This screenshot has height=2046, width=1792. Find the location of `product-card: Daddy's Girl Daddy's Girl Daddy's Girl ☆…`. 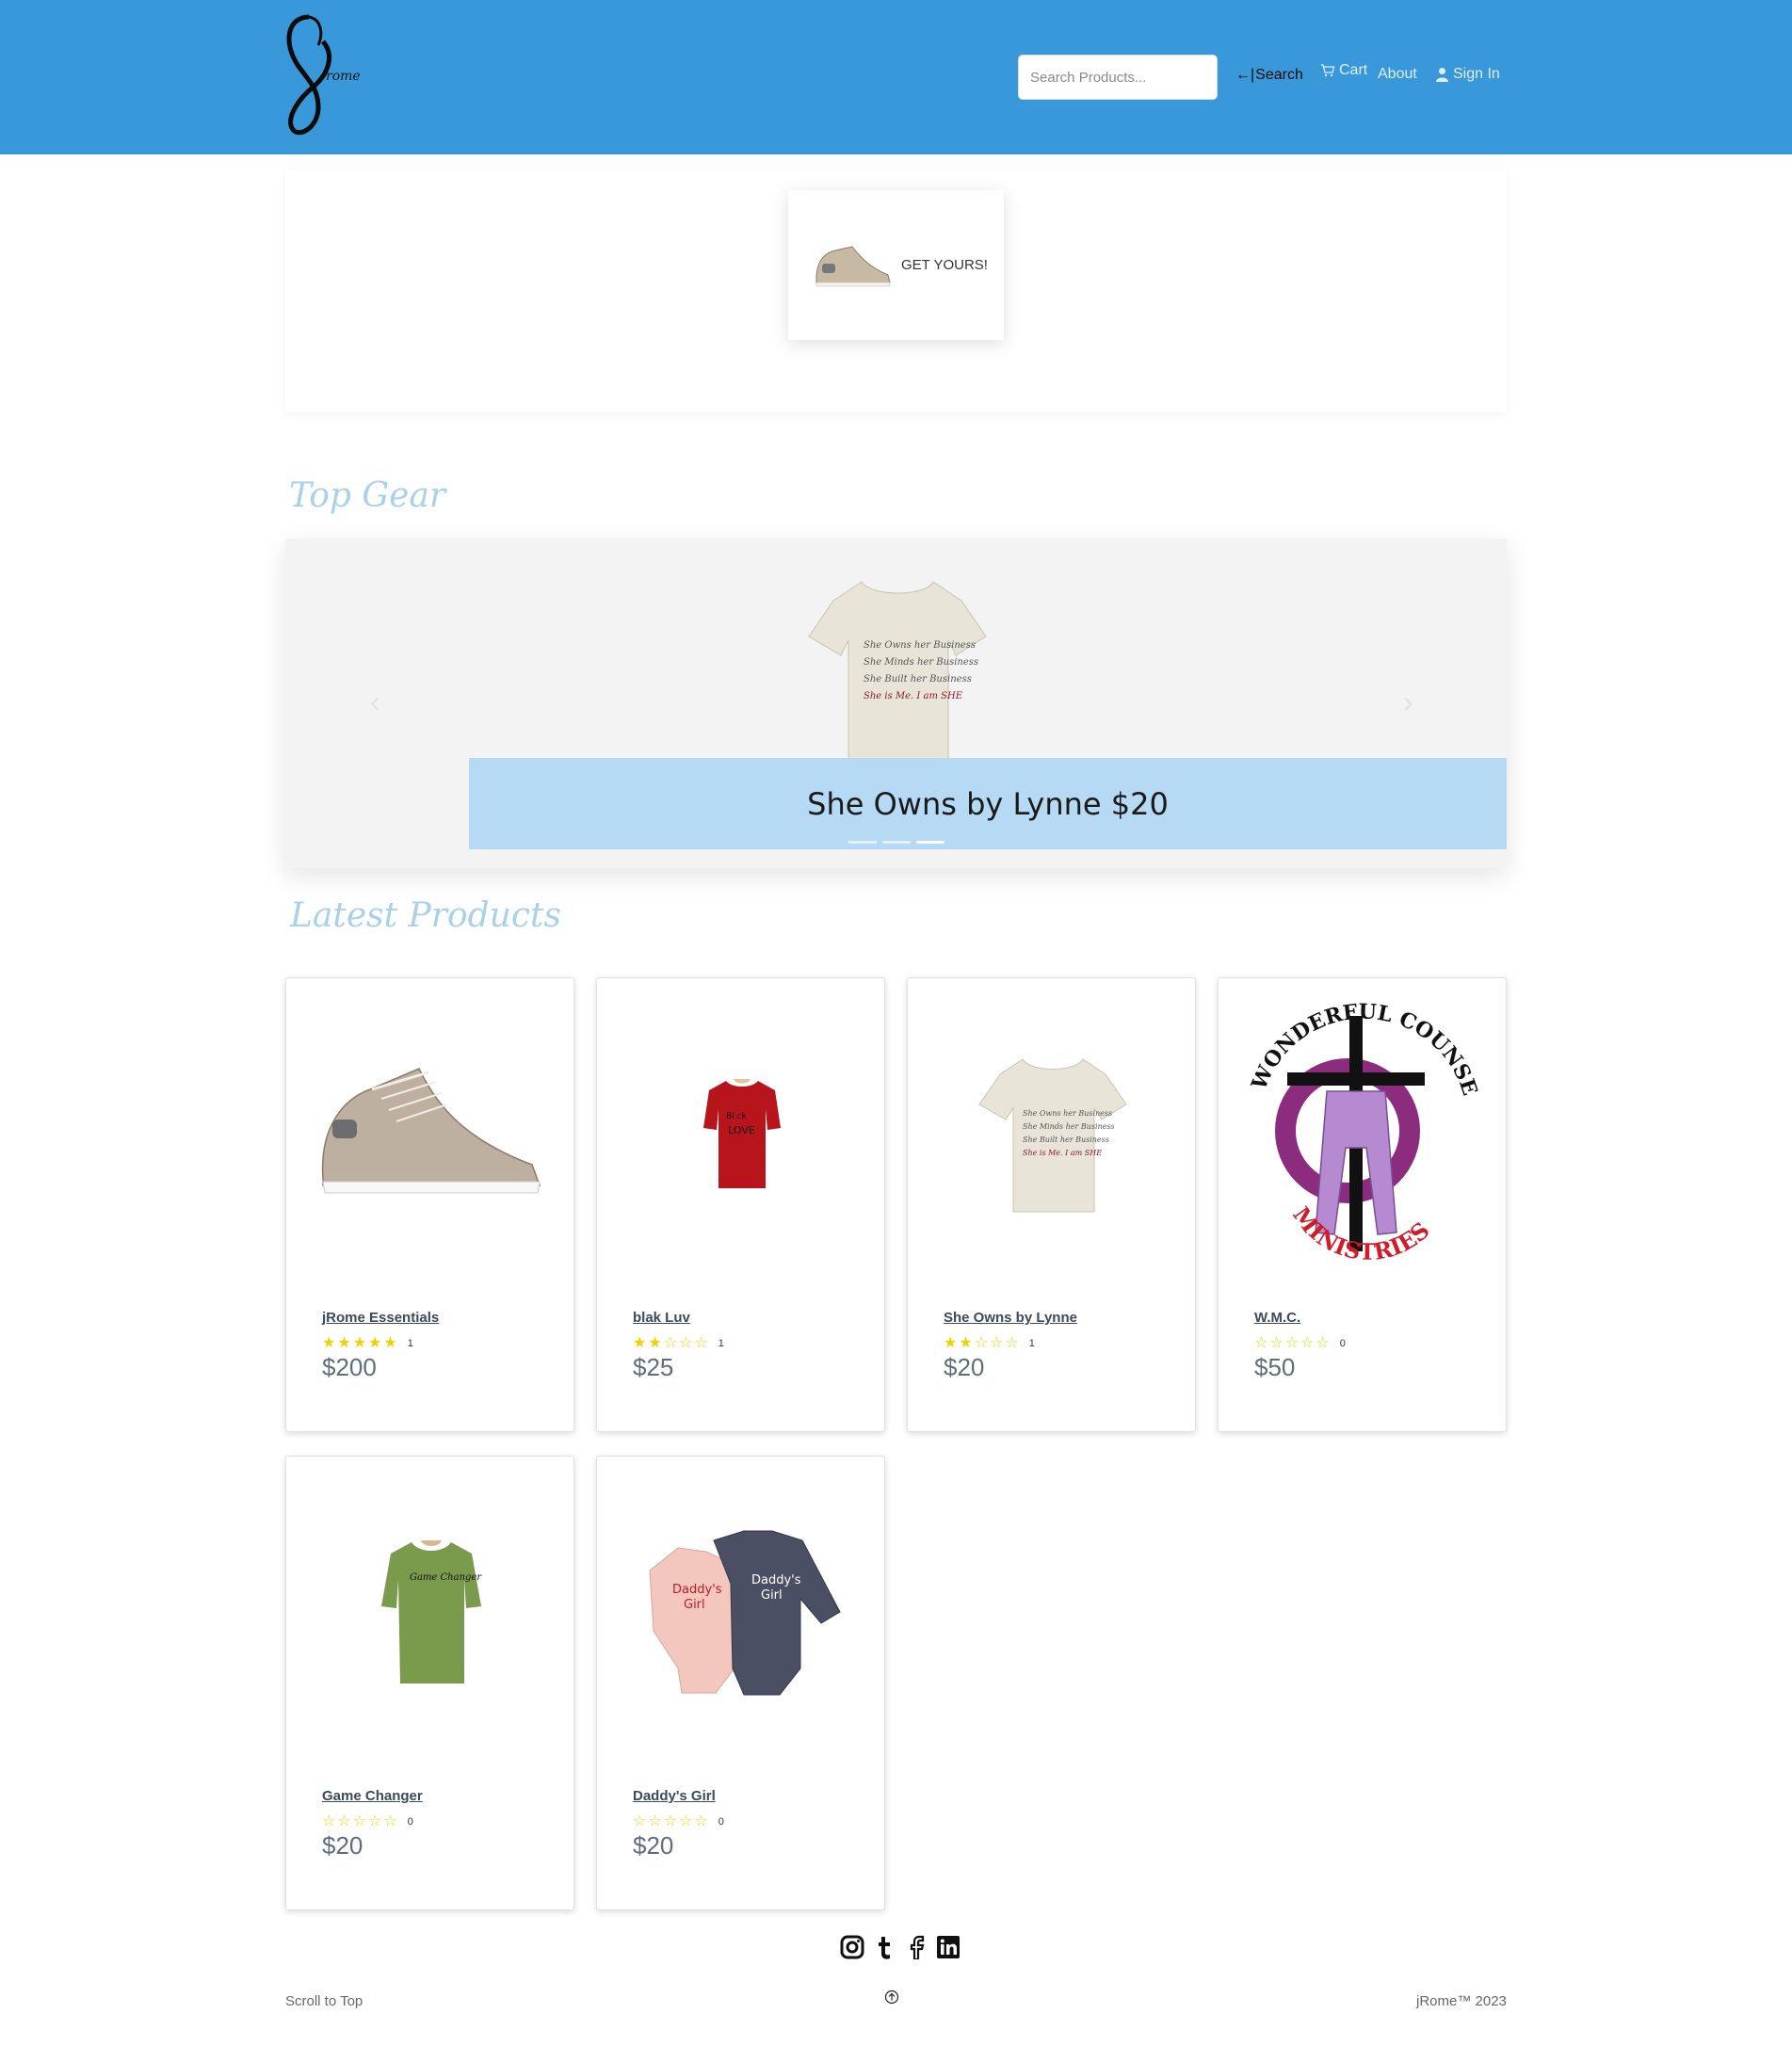

product-card: Daddy's Girl Daddy's Girl Daddy's Girl ☆… is located at coordinates (740, 1683).